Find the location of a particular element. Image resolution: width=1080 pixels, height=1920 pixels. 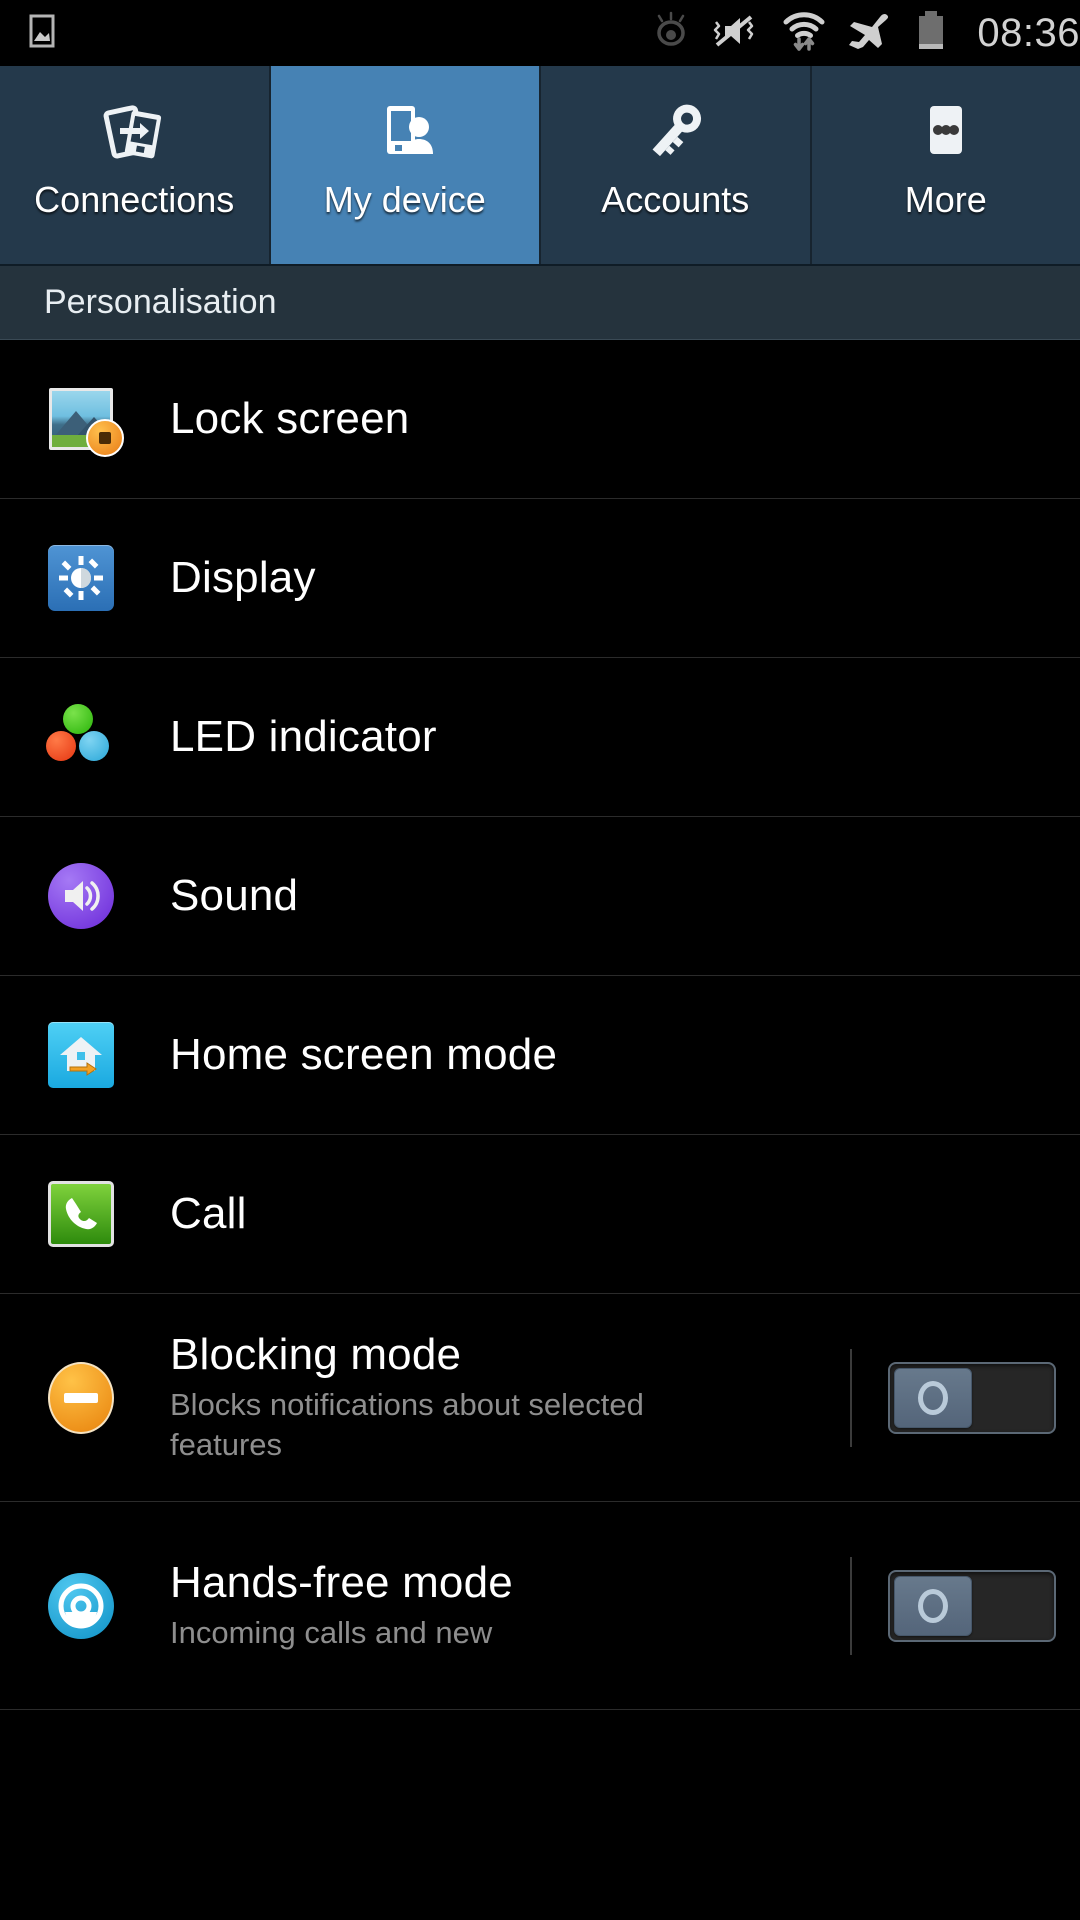

call-icon is located at coordinates (81, 1214).